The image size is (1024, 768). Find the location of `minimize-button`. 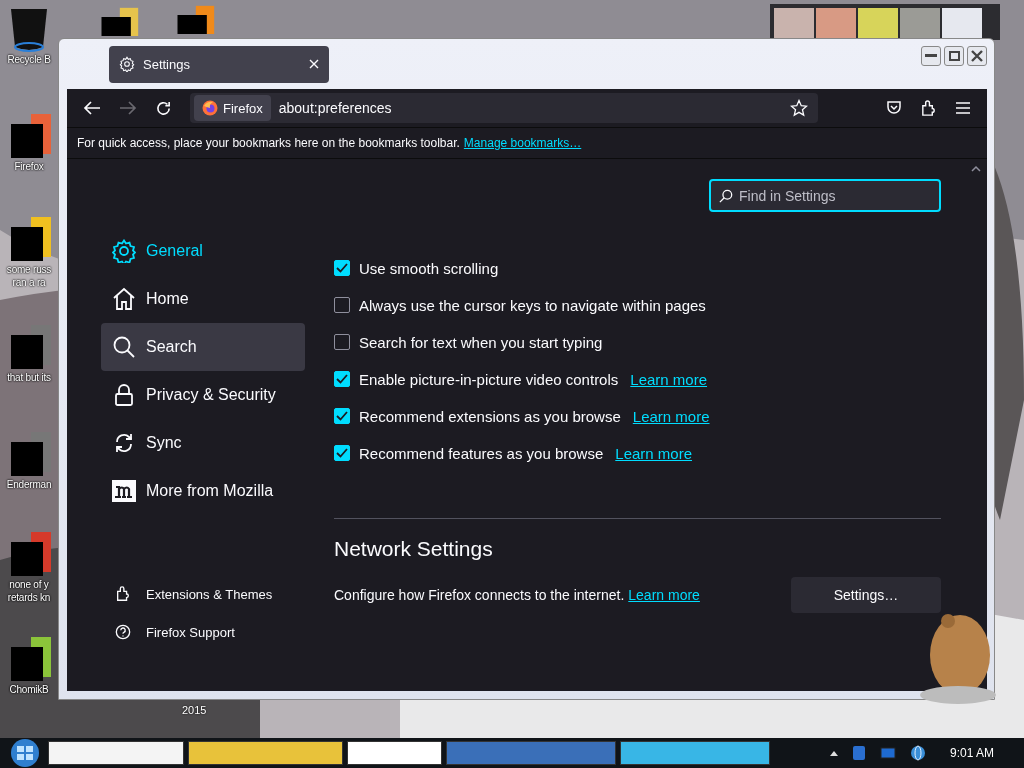

minimize-button is located at coordinates (931, 56).